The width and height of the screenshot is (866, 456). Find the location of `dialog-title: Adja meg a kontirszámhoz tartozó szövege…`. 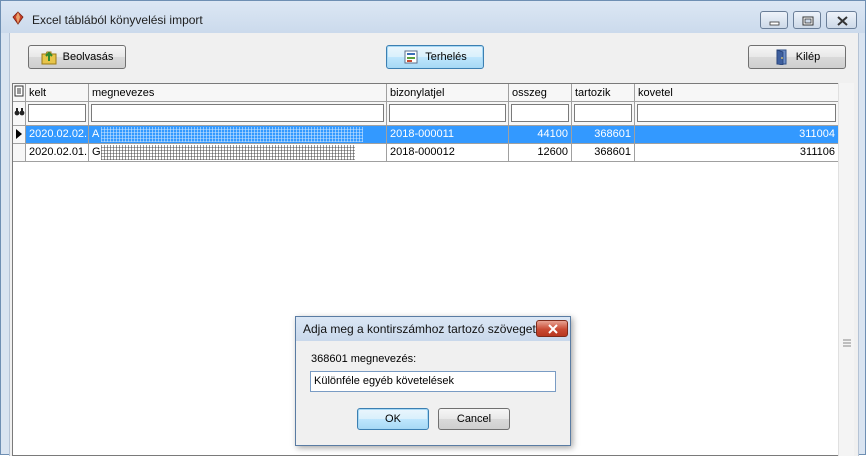

dialog-title: Adja meg a kontirszámhoz tartozó szövege… is located at coordinates (419, 329).